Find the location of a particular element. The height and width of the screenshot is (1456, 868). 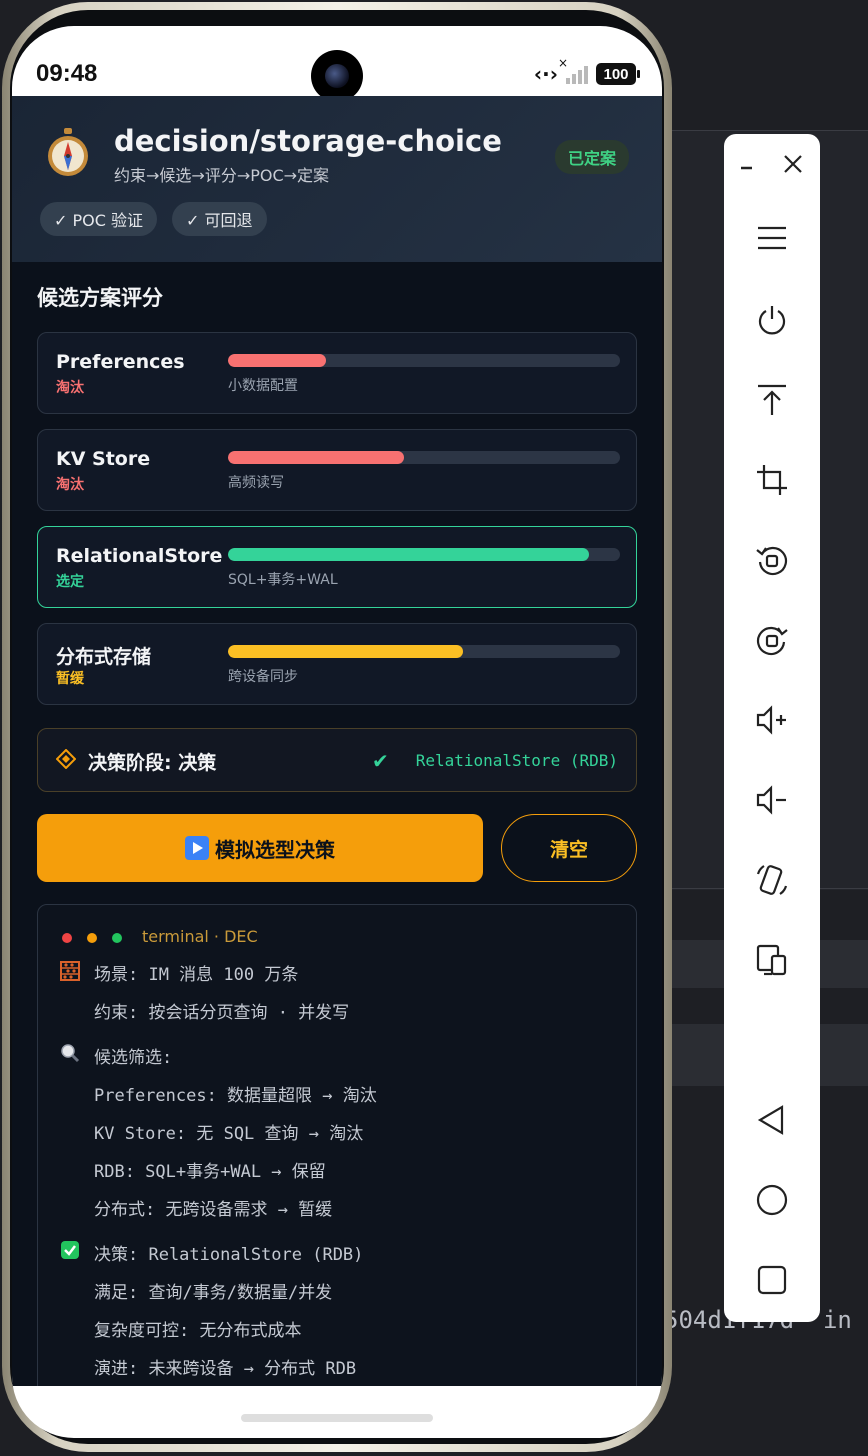

back-icon is located at coordinates (770, 1120).